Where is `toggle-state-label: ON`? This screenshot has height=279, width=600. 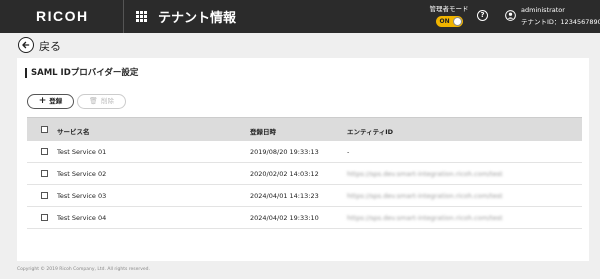
toggle-state-label: ON is located at coordinates (444, 21).